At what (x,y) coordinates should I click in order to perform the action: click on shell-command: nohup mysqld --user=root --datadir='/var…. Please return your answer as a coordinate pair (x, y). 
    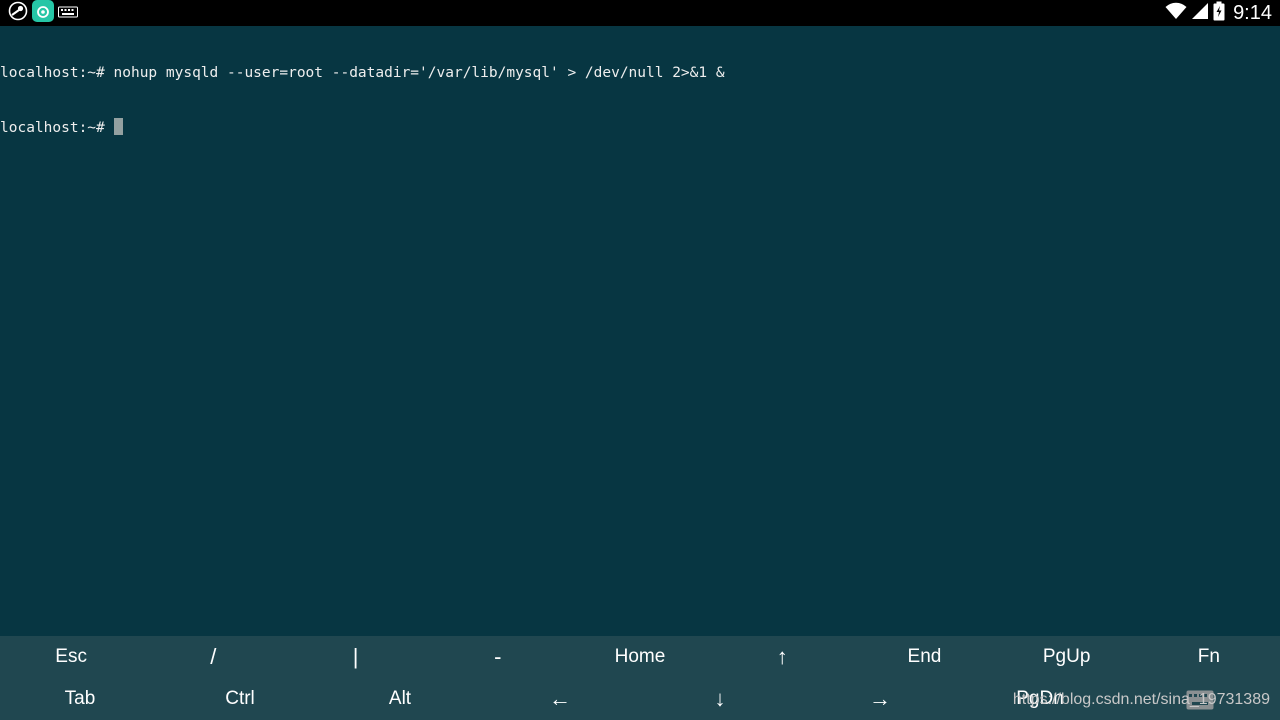
    Looking at the image, I should click on (419, 73).